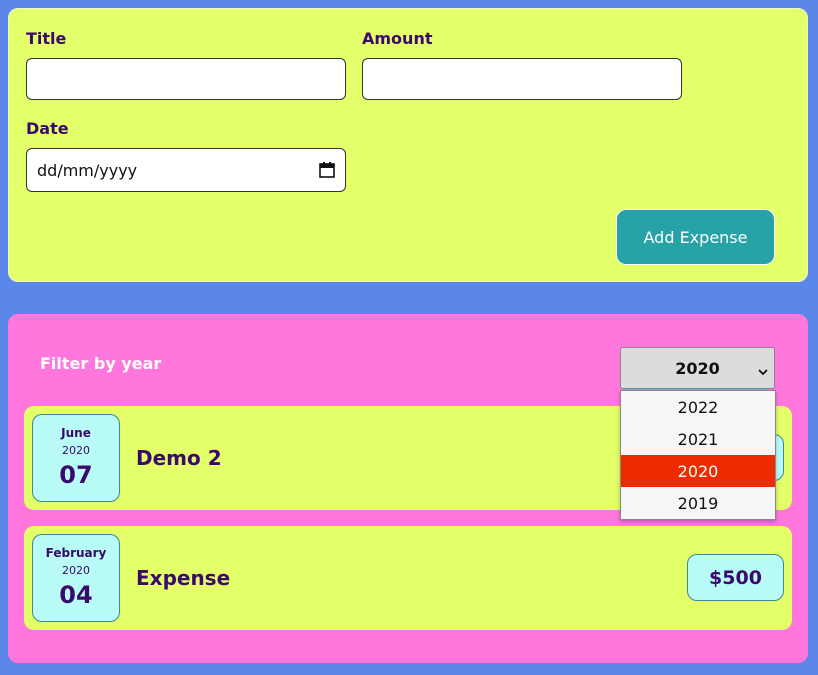 The height and width of the screenshot is (675, 818). I want to click on expense-item: February 2020 04 Expense $500, so click(408, 578).